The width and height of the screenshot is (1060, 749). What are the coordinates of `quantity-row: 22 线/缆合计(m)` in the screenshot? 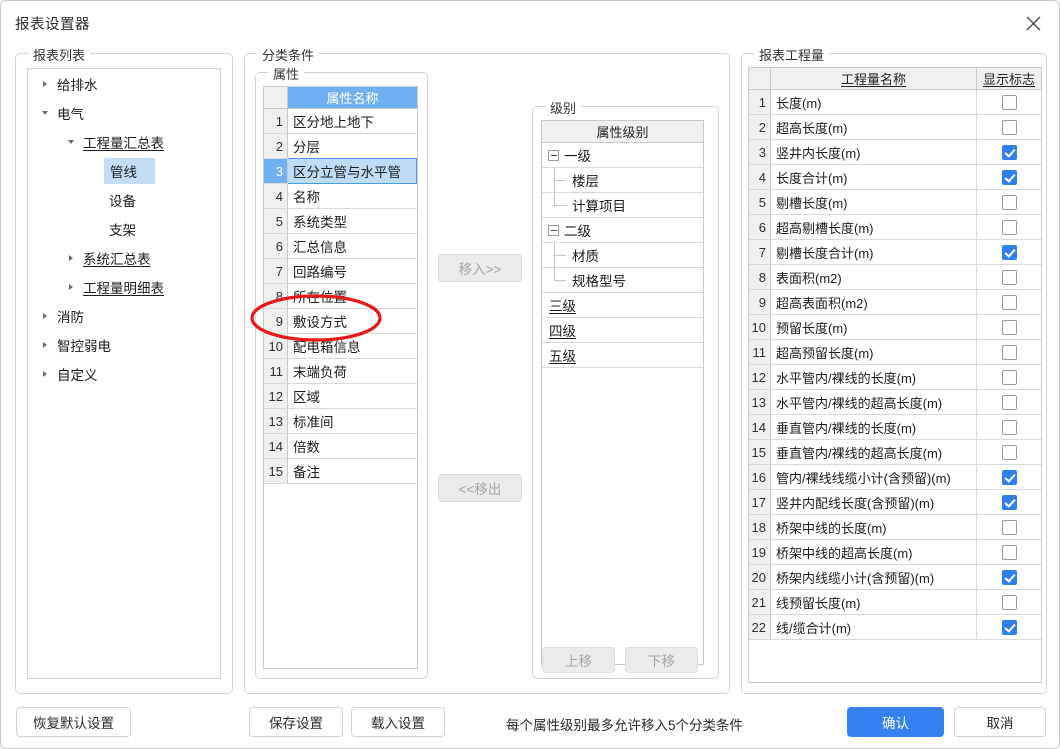 It's located at (895, 627).